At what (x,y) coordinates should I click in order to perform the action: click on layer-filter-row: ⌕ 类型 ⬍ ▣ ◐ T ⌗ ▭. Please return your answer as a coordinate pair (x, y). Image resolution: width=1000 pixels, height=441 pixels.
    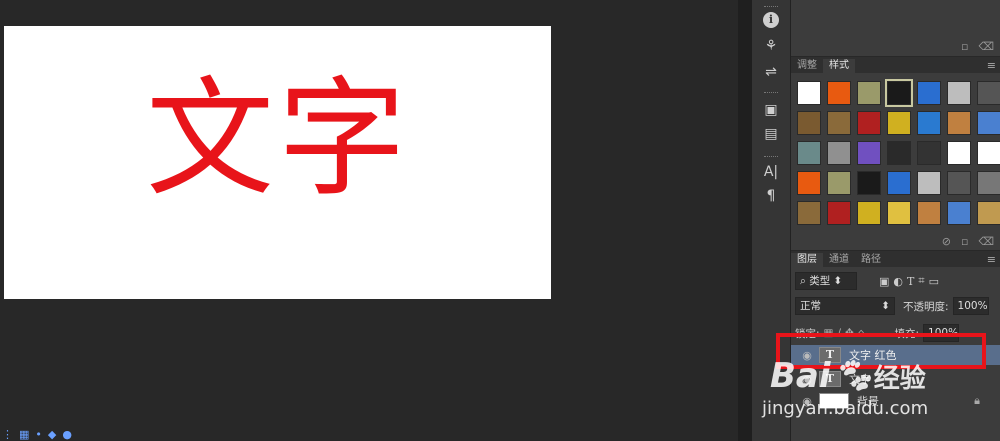
    Looking at the image, I should click on (867, 281).